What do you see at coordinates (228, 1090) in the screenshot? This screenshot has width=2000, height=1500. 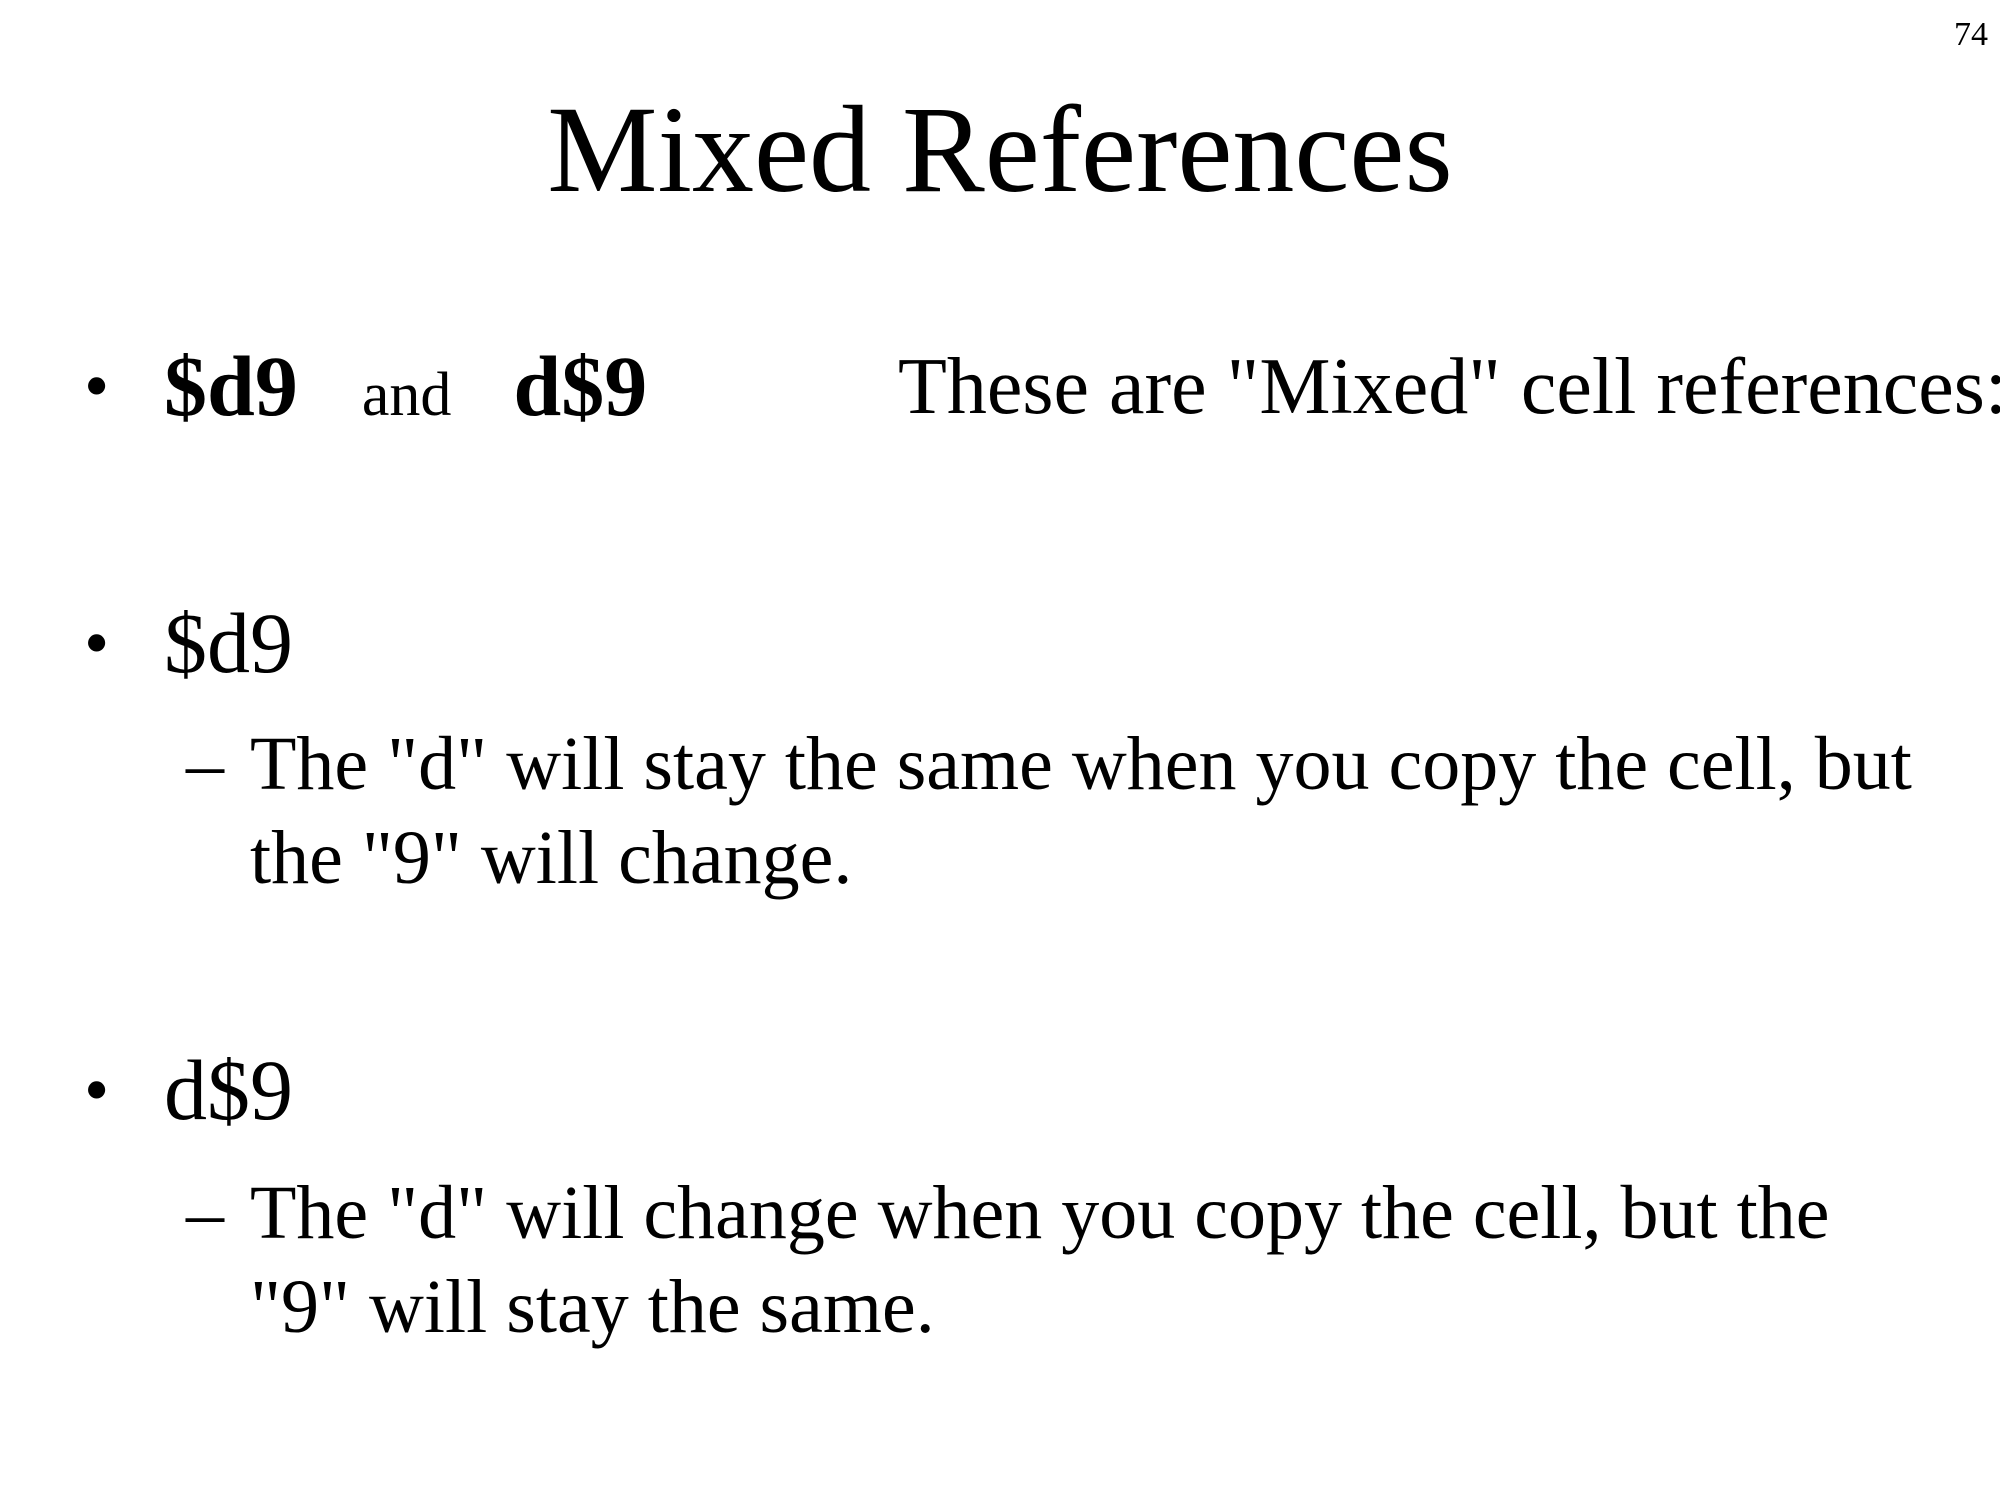 I see `bullet-label: d$9` at bounding box center [228, 1090].